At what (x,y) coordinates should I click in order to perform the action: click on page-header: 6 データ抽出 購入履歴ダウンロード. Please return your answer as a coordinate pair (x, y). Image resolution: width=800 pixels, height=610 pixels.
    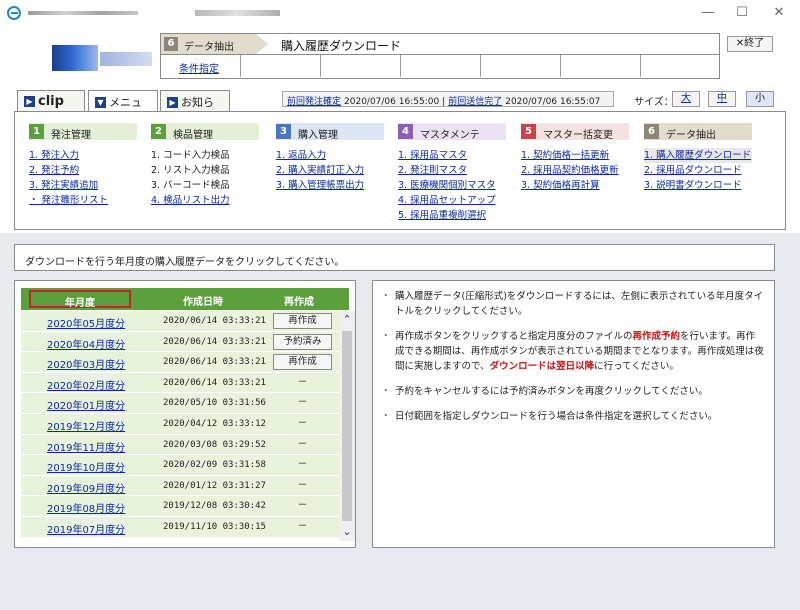
    Looking at the image, I should click on (440, 44).